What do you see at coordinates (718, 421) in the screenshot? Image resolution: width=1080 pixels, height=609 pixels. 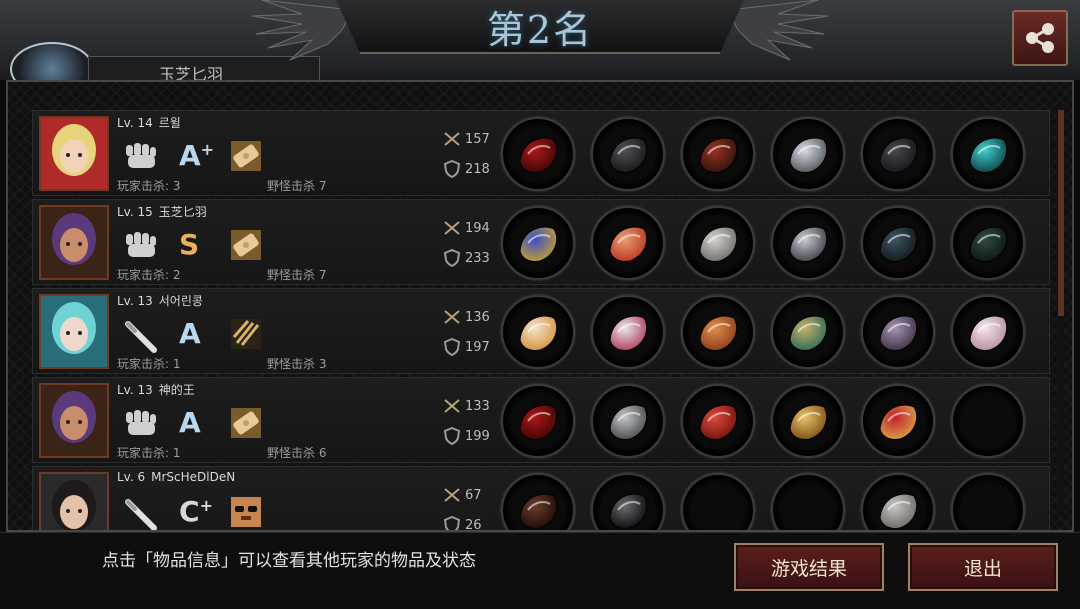 I see `red-cloak-icon` at bounding box center [718, 421].